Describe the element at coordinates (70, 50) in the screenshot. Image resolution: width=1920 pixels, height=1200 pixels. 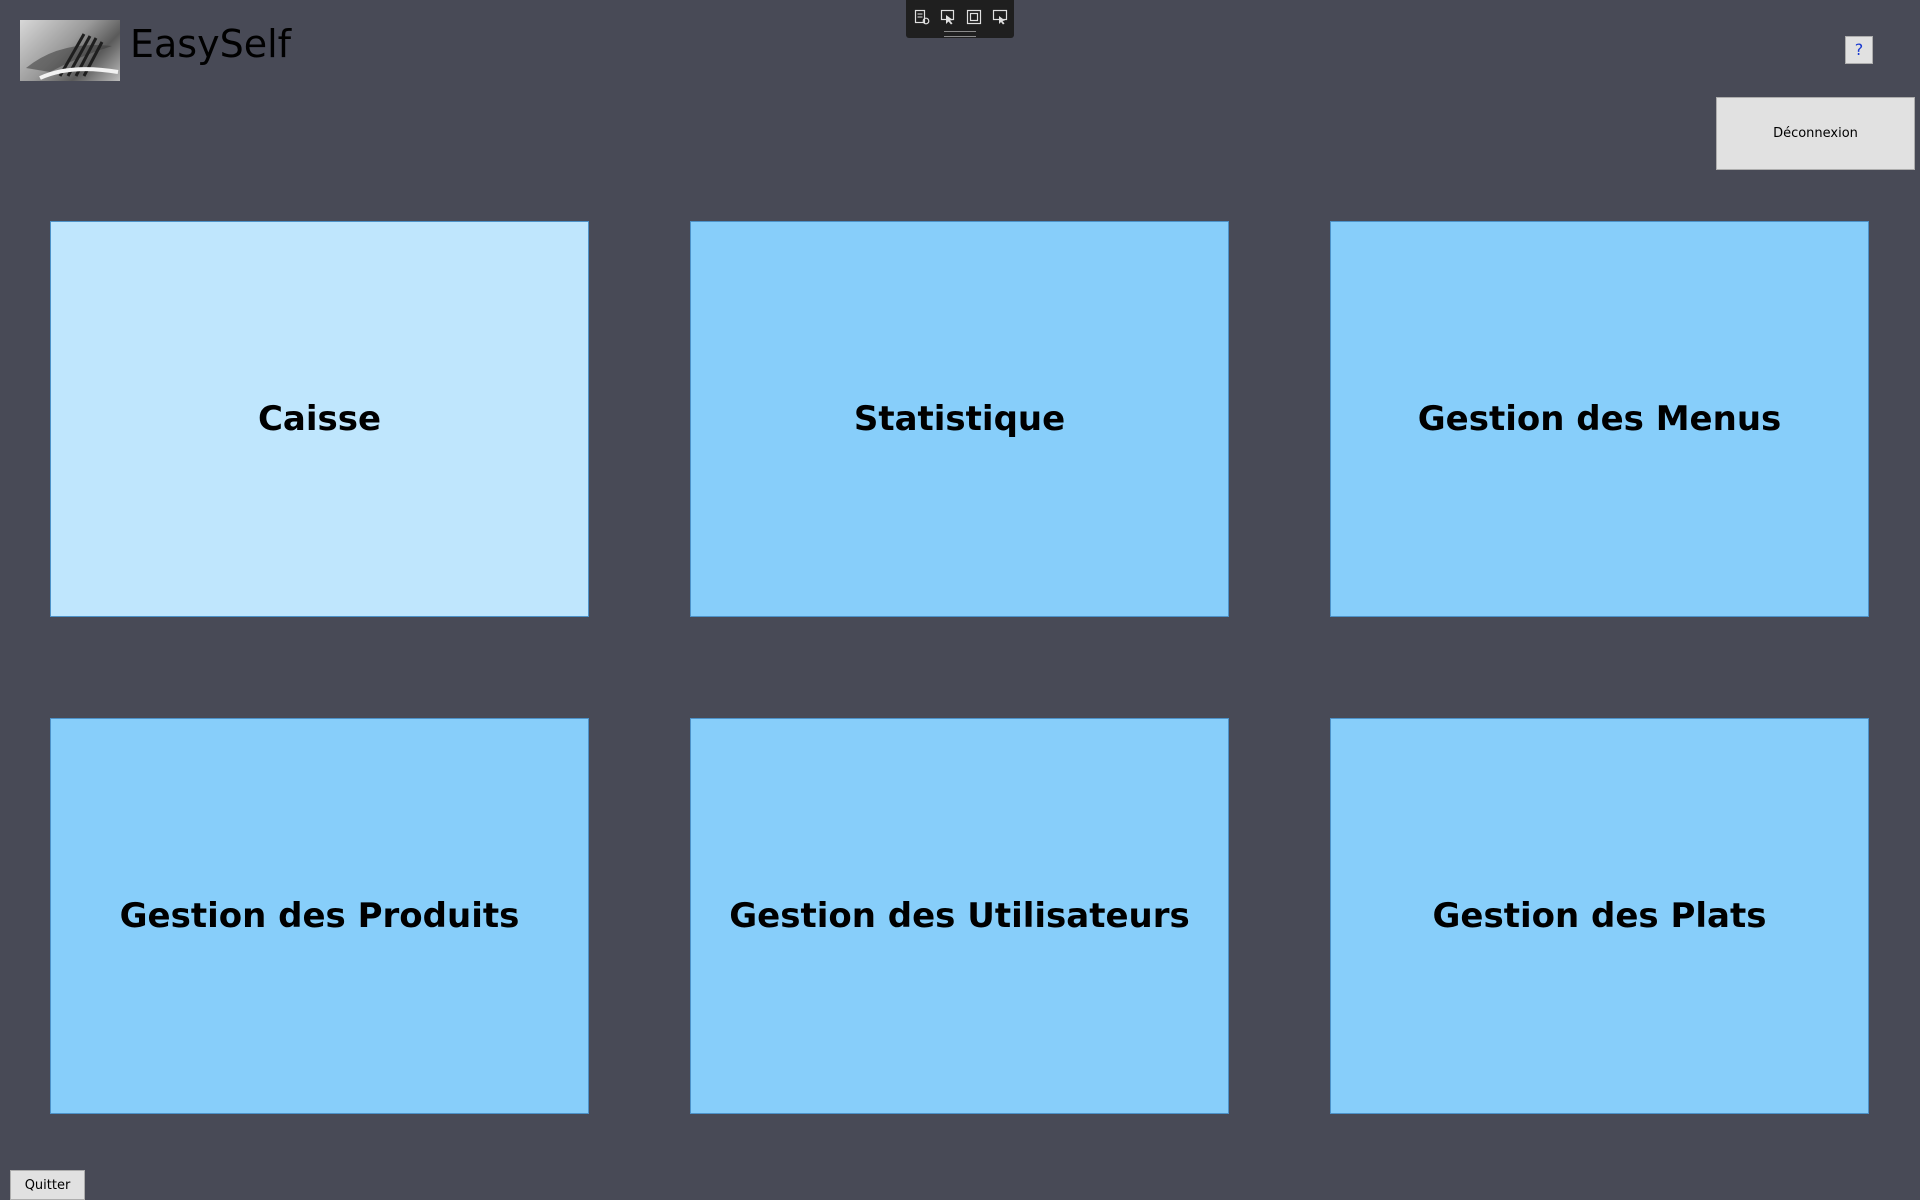
I see `fork-knife-logo-icon` at that location.